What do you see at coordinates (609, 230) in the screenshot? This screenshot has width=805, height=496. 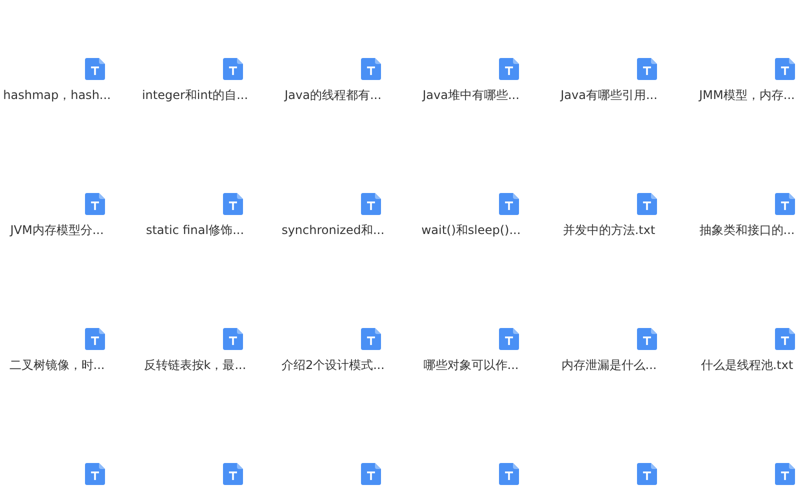 I see `file-name: 并发中的方法.txt` at bounding box center [609, 230].